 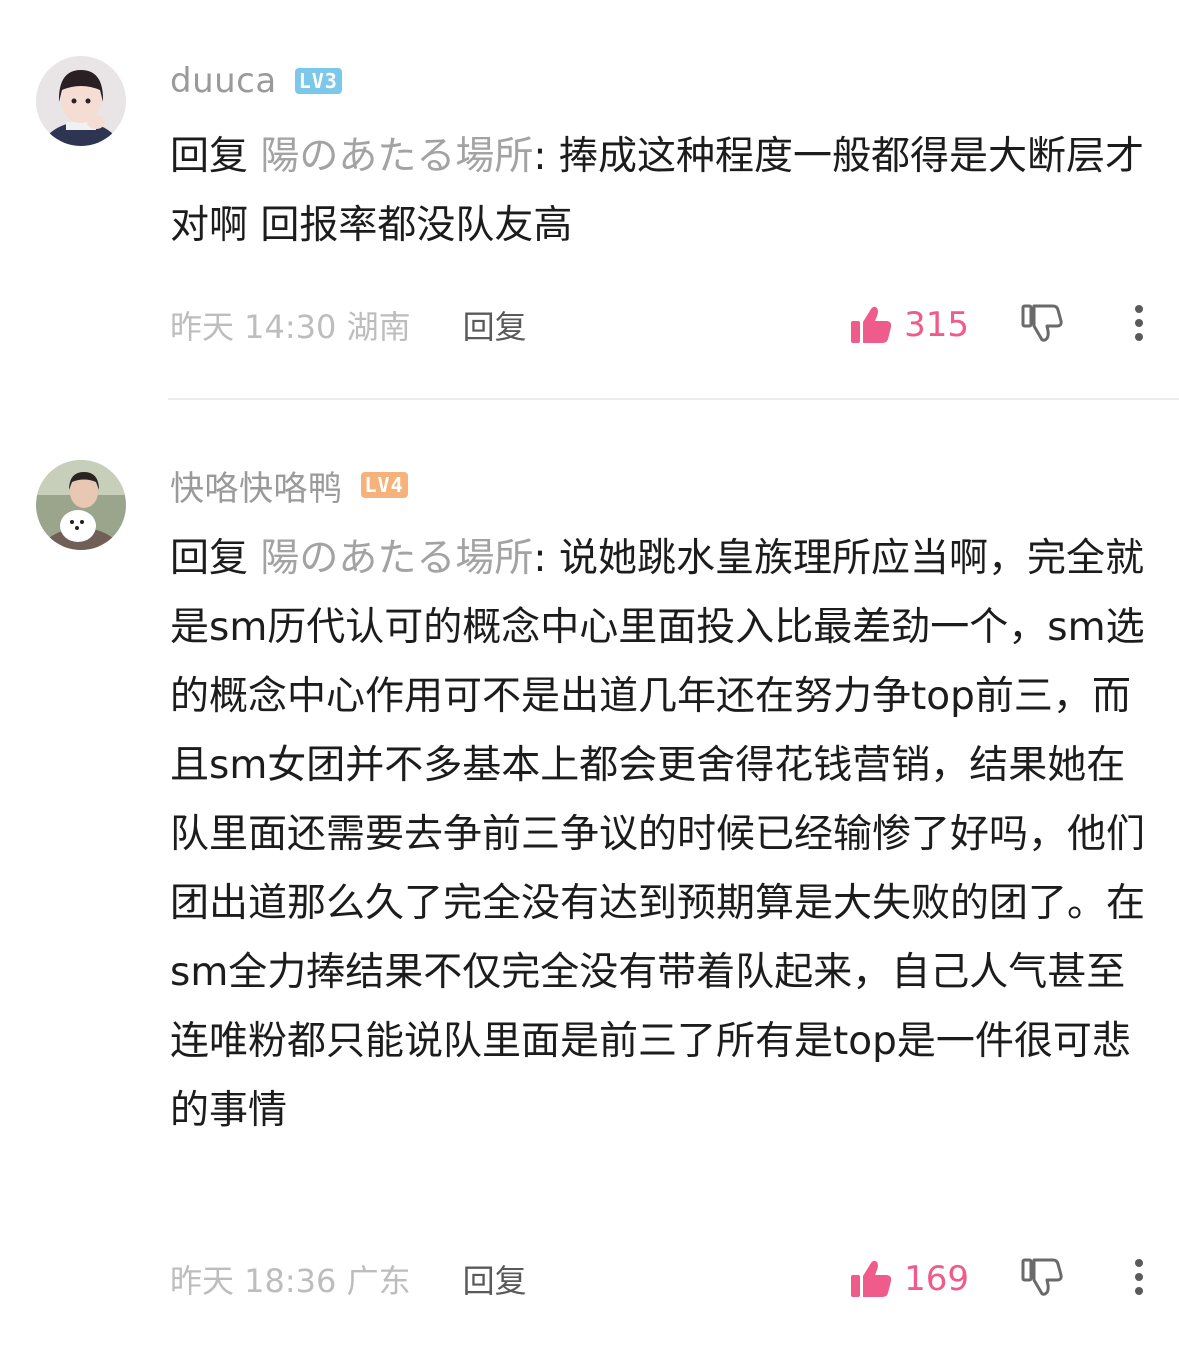 I want to click on timestamp-location: 昨天 14:30 湖南, so click(x=290, y=327).